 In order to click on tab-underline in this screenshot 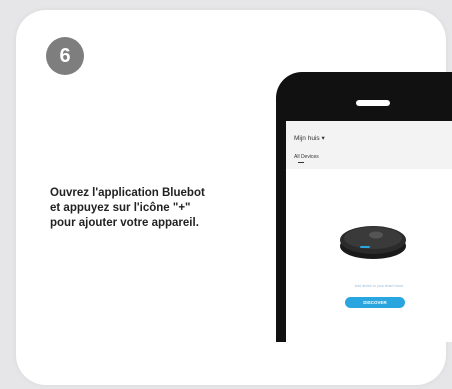, I will do `click(301, 162)`.